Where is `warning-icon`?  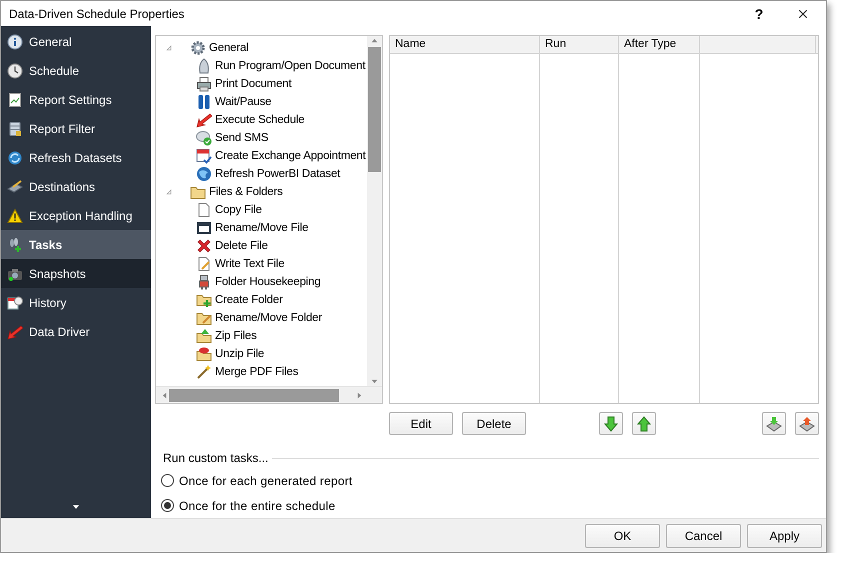 warning-icon is located at coordinates (15, 216).